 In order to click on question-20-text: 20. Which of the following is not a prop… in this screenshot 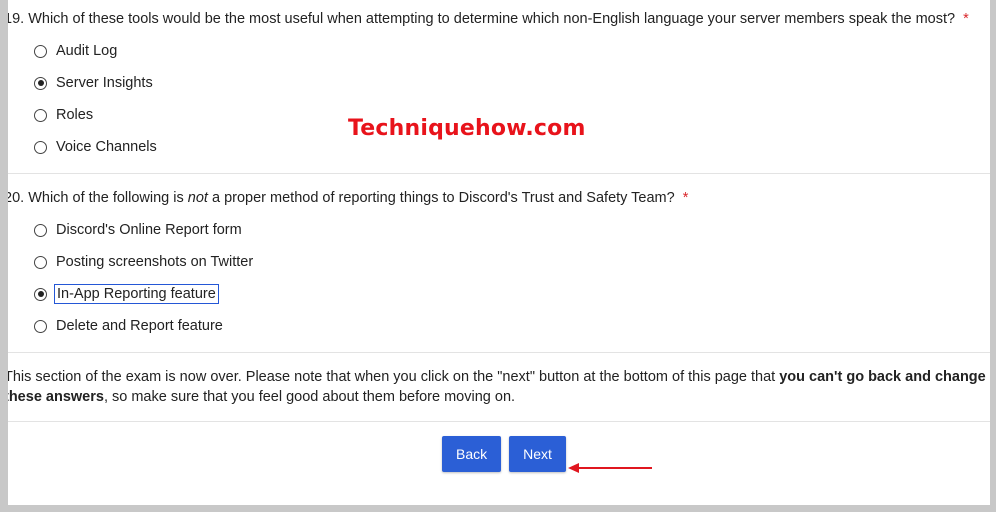, I will do `click(497, 198)`.